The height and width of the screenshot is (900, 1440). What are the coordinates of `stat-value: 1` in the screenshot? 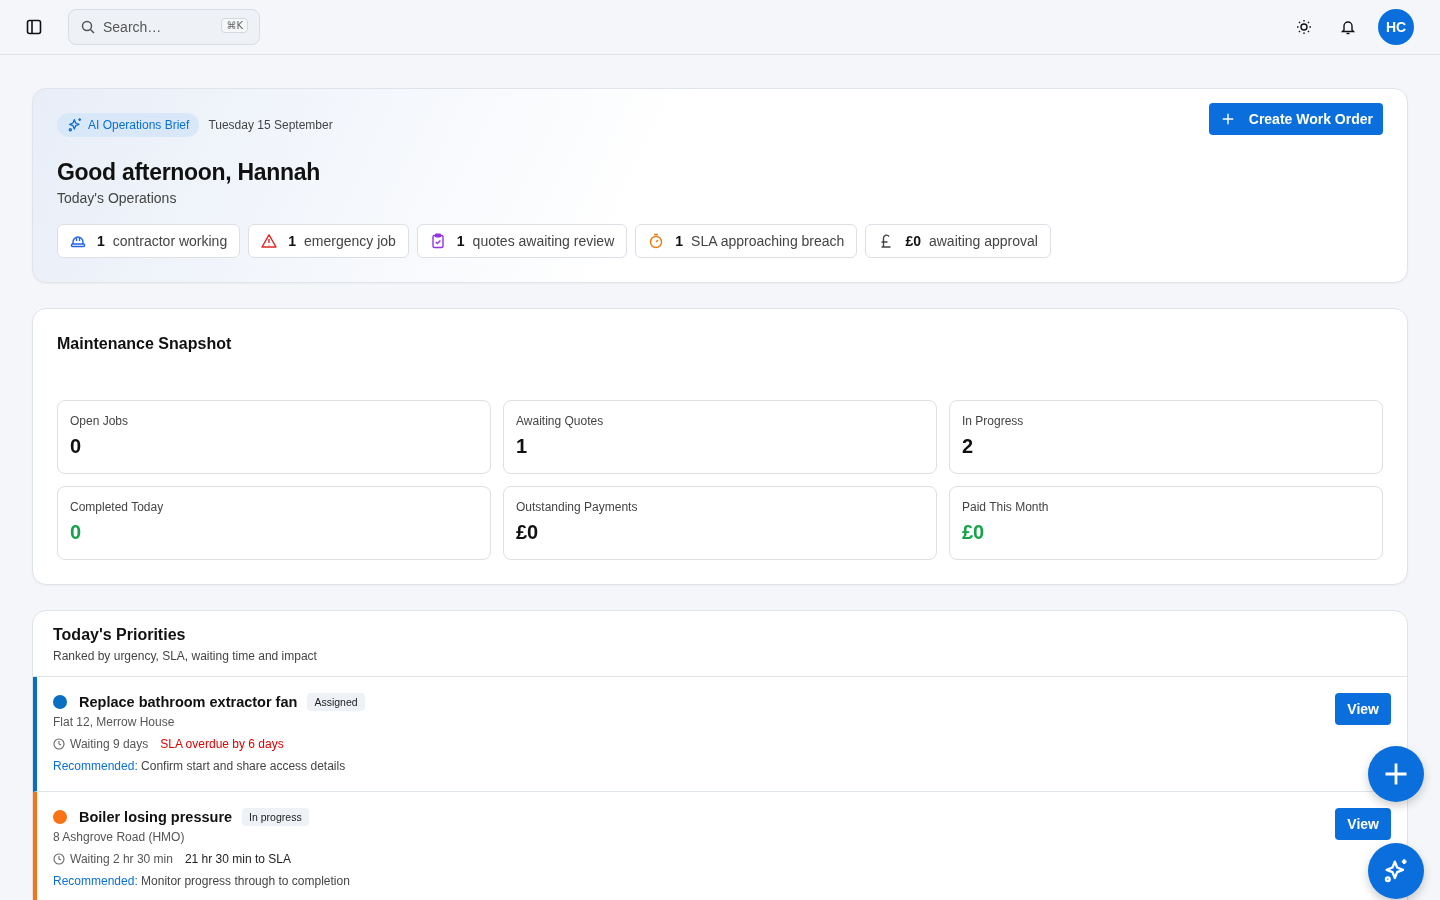 It's located at (522, 446).